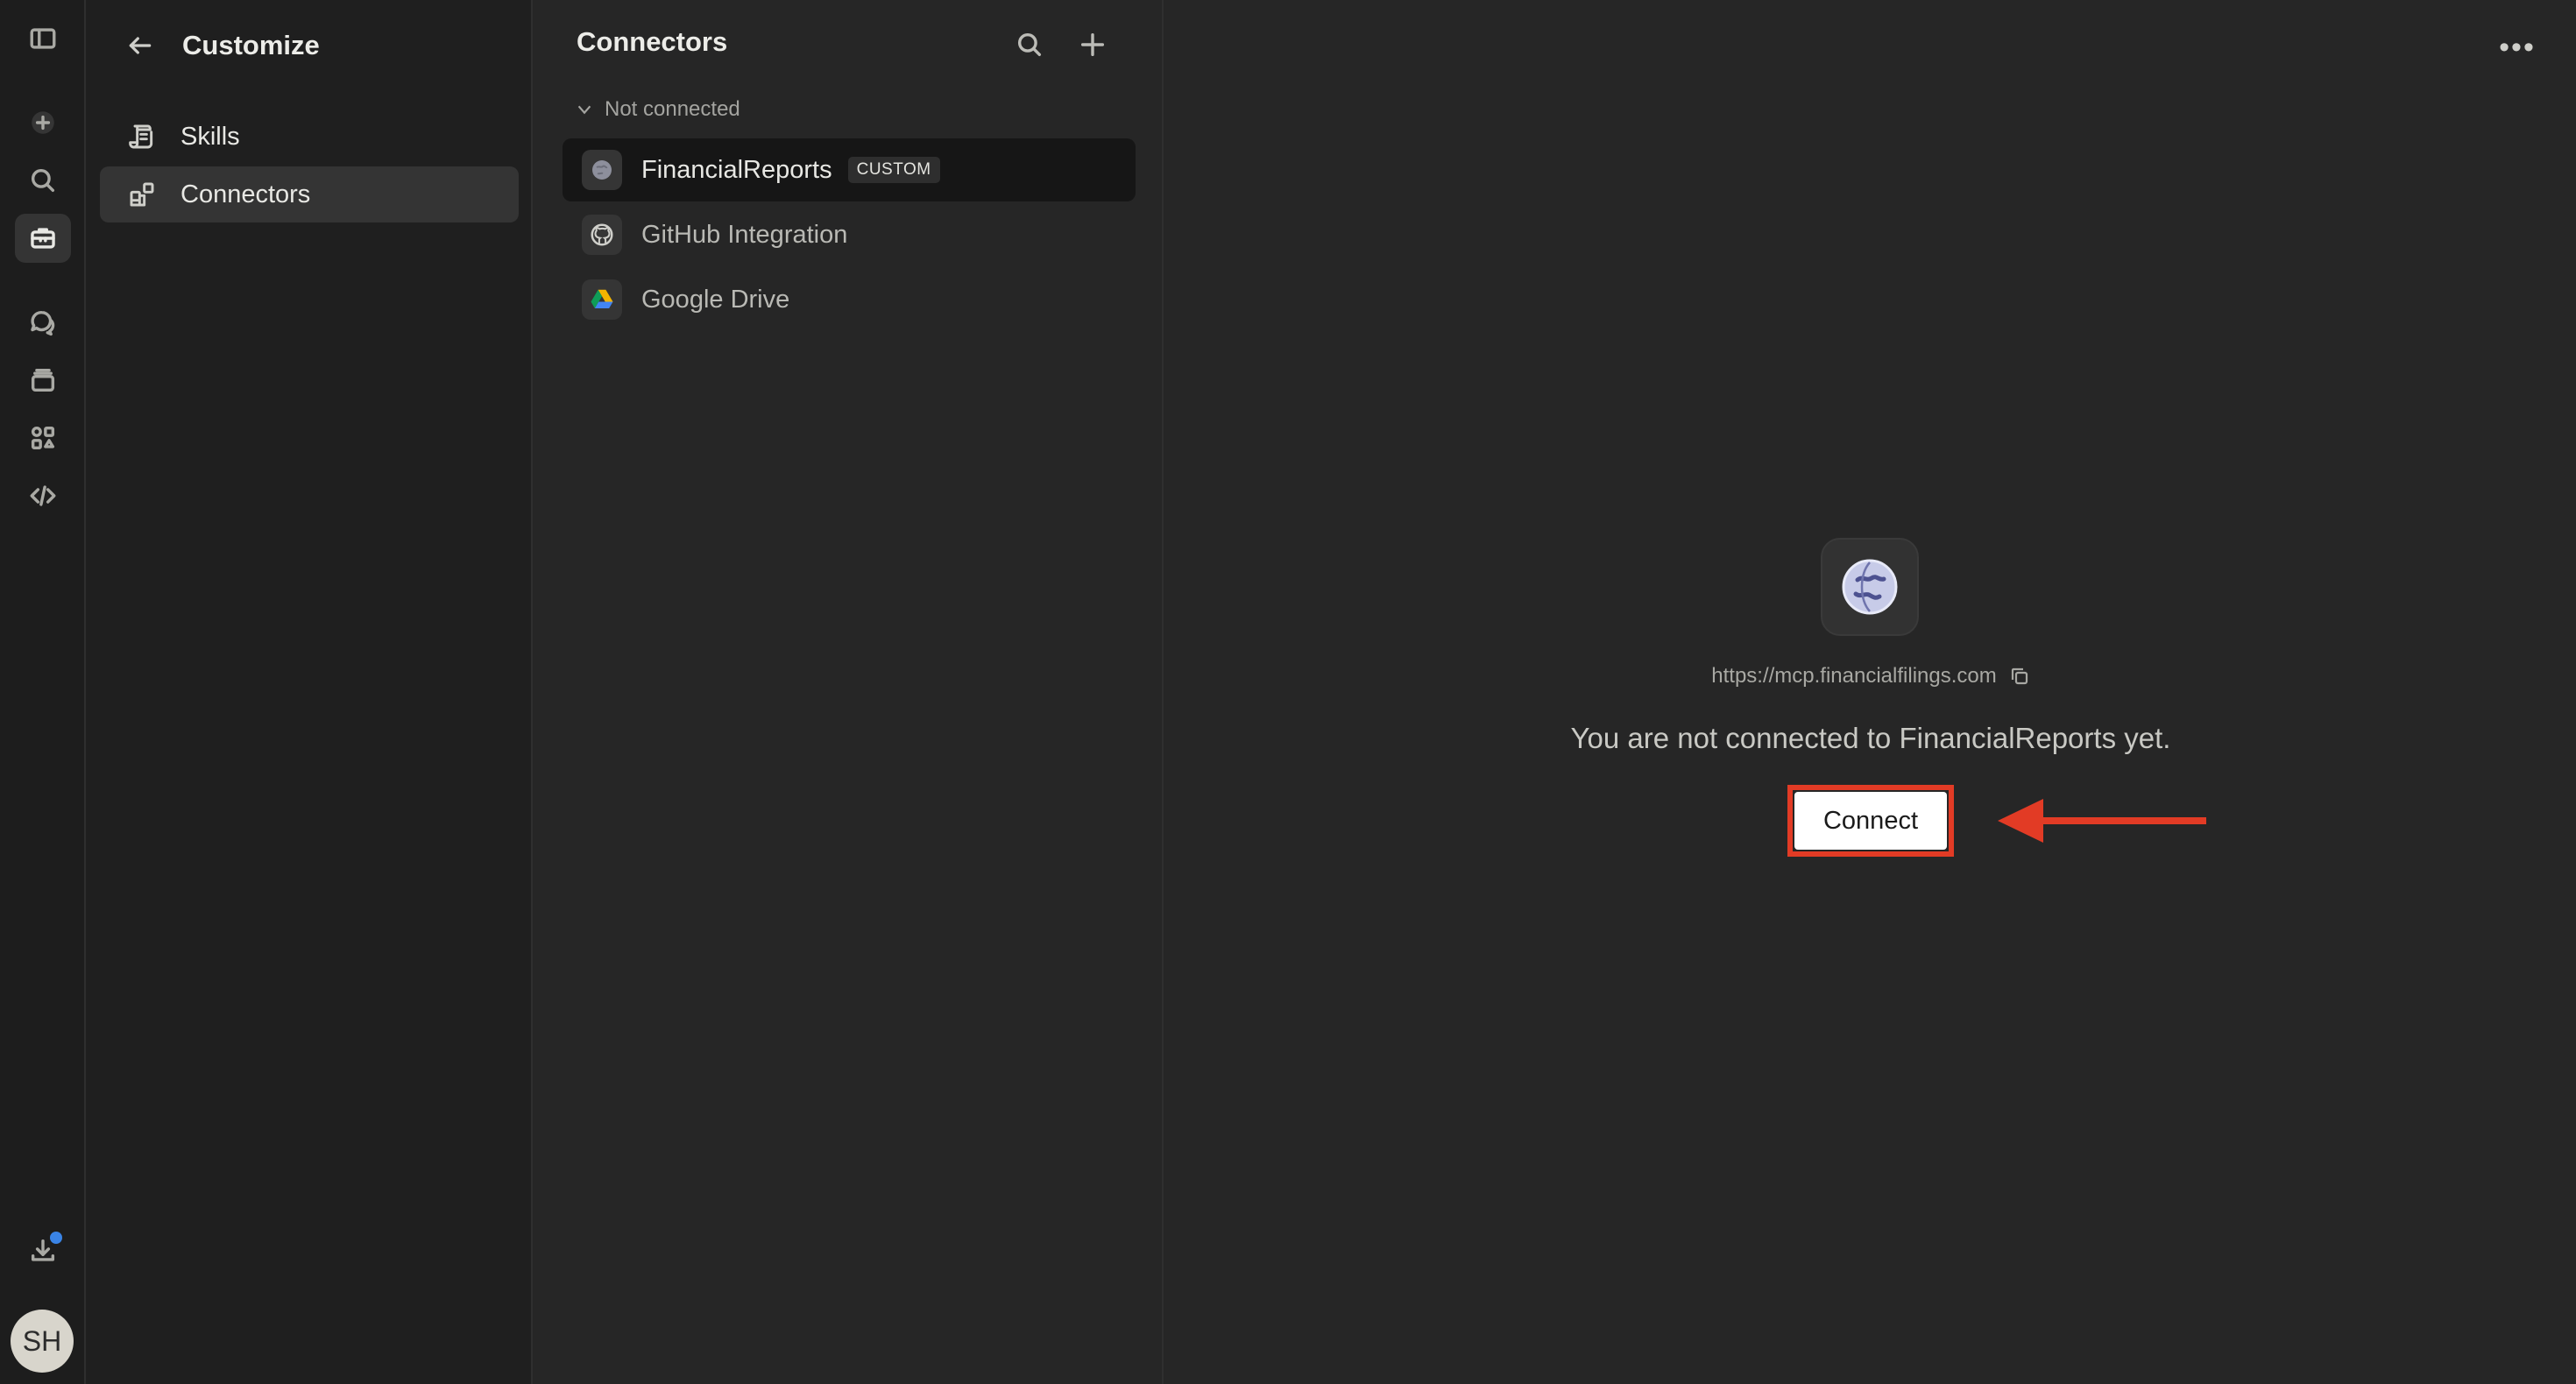 The width and height of the screenshot is (2576, 1384). Describe the element at coordinates (43, 322) in the screenshot. I see `chats-icon` at that location.